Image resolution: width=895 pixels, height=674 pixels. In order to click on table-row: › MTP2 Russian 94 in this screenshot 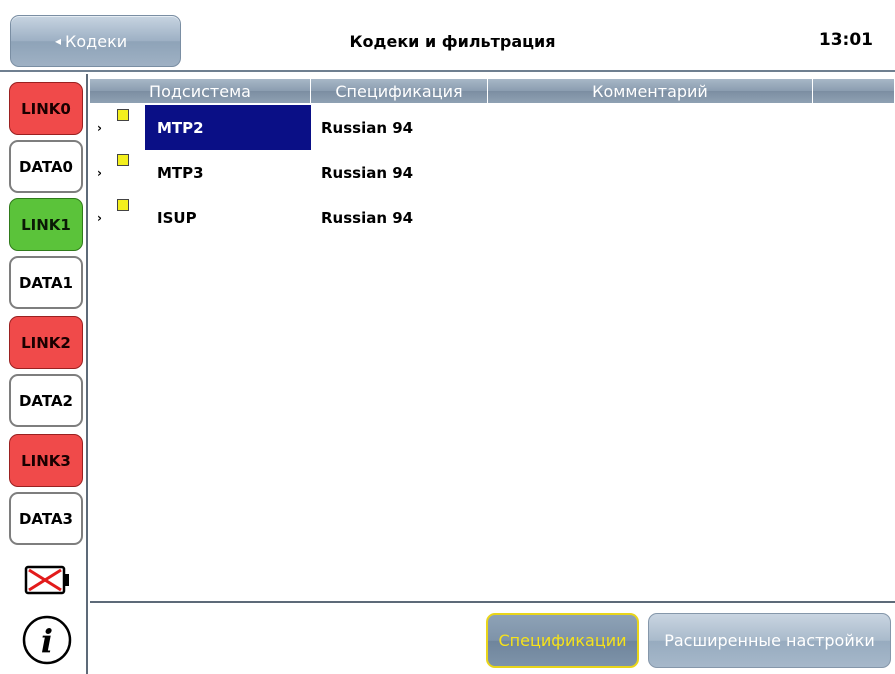, I will do `click(492, 127)`.